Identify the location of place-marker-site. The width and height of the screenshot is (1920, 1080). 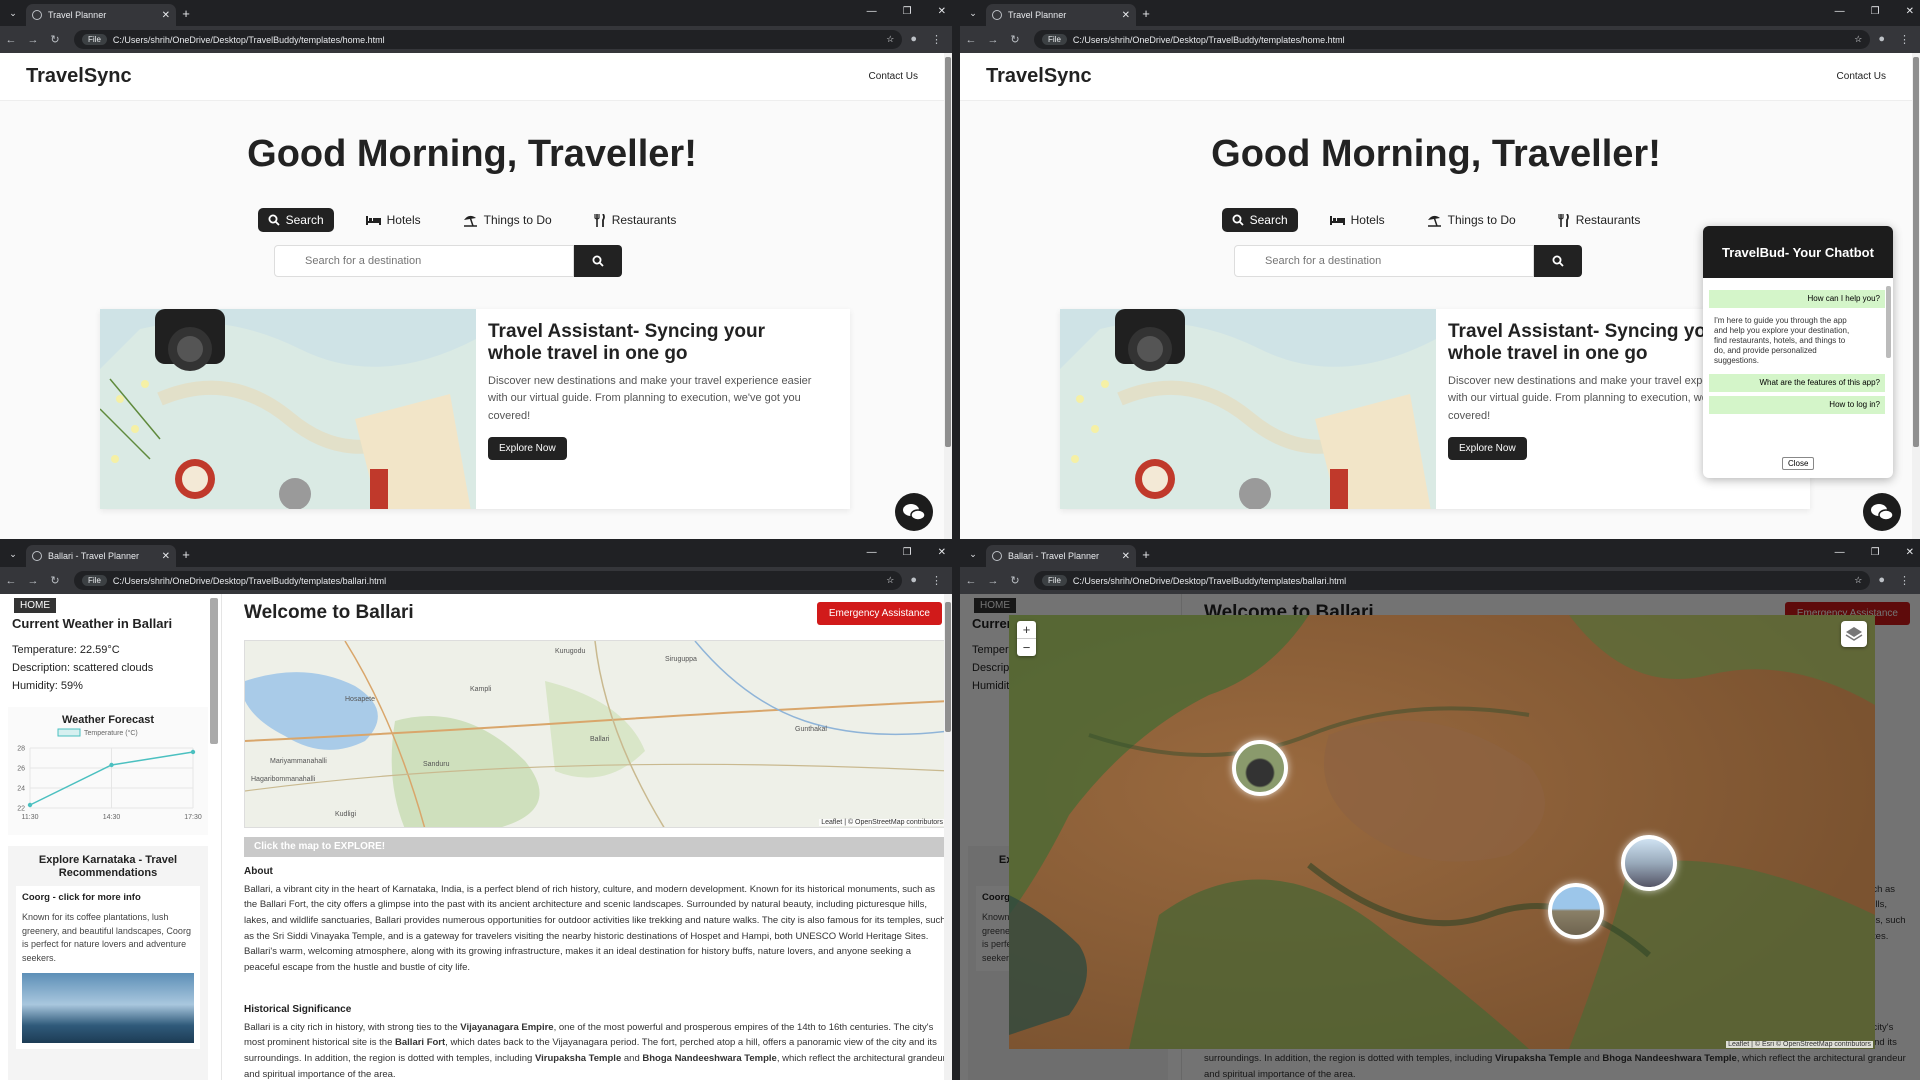
(1649, 863).